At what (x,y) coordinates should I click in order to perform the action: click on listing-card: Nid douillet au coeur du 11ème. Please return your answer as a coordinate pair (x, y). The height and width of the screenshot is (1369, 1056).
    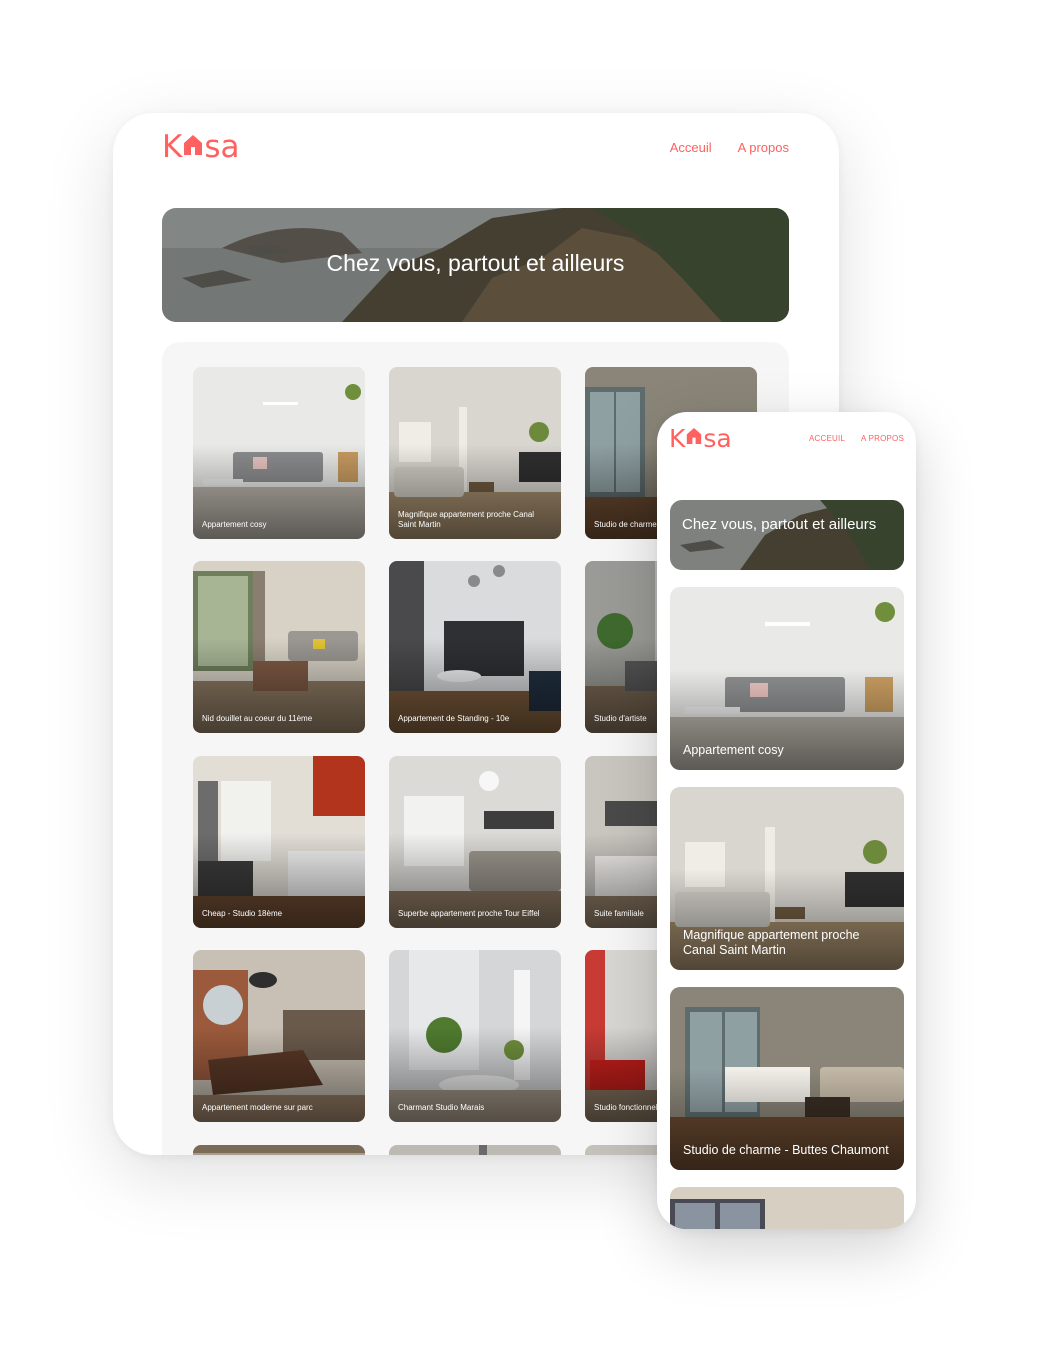
    Looking at the image, I should click on (279, 647).